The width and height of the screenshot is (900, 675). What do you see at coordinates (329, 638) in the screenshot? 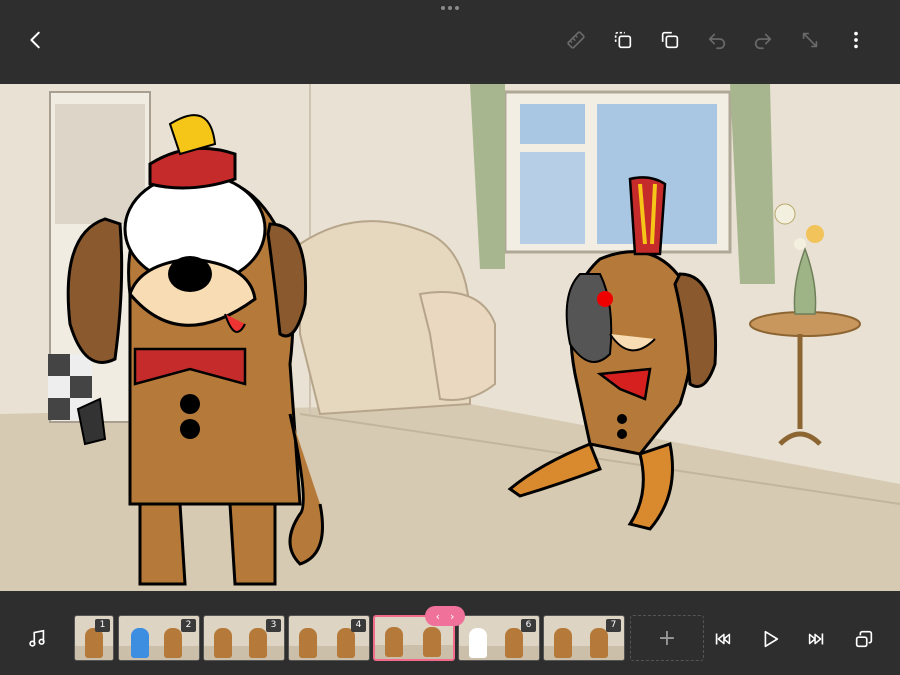
I see `timeline-frame: 4` at bounding box center [329, 638].